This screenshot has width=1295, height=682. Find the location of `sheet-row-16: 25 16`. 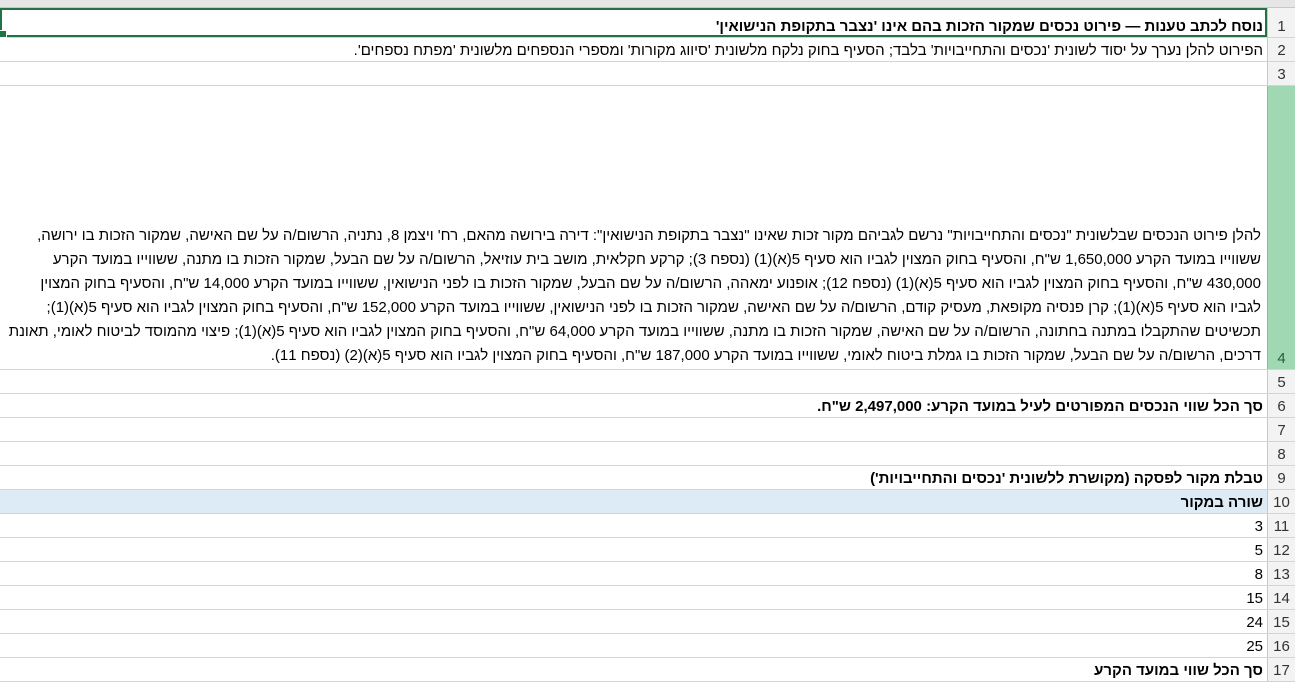

sheet-row-16: 25 16 is located at coordinates (647, 646).